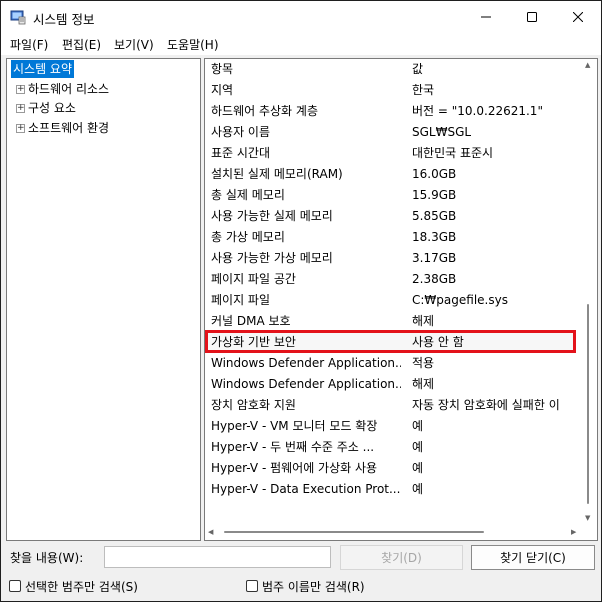 This screenshot has height=602, width=602. I want to click on row-value: 자동 장치 암호화에 실패한 이, so click(486, 405).